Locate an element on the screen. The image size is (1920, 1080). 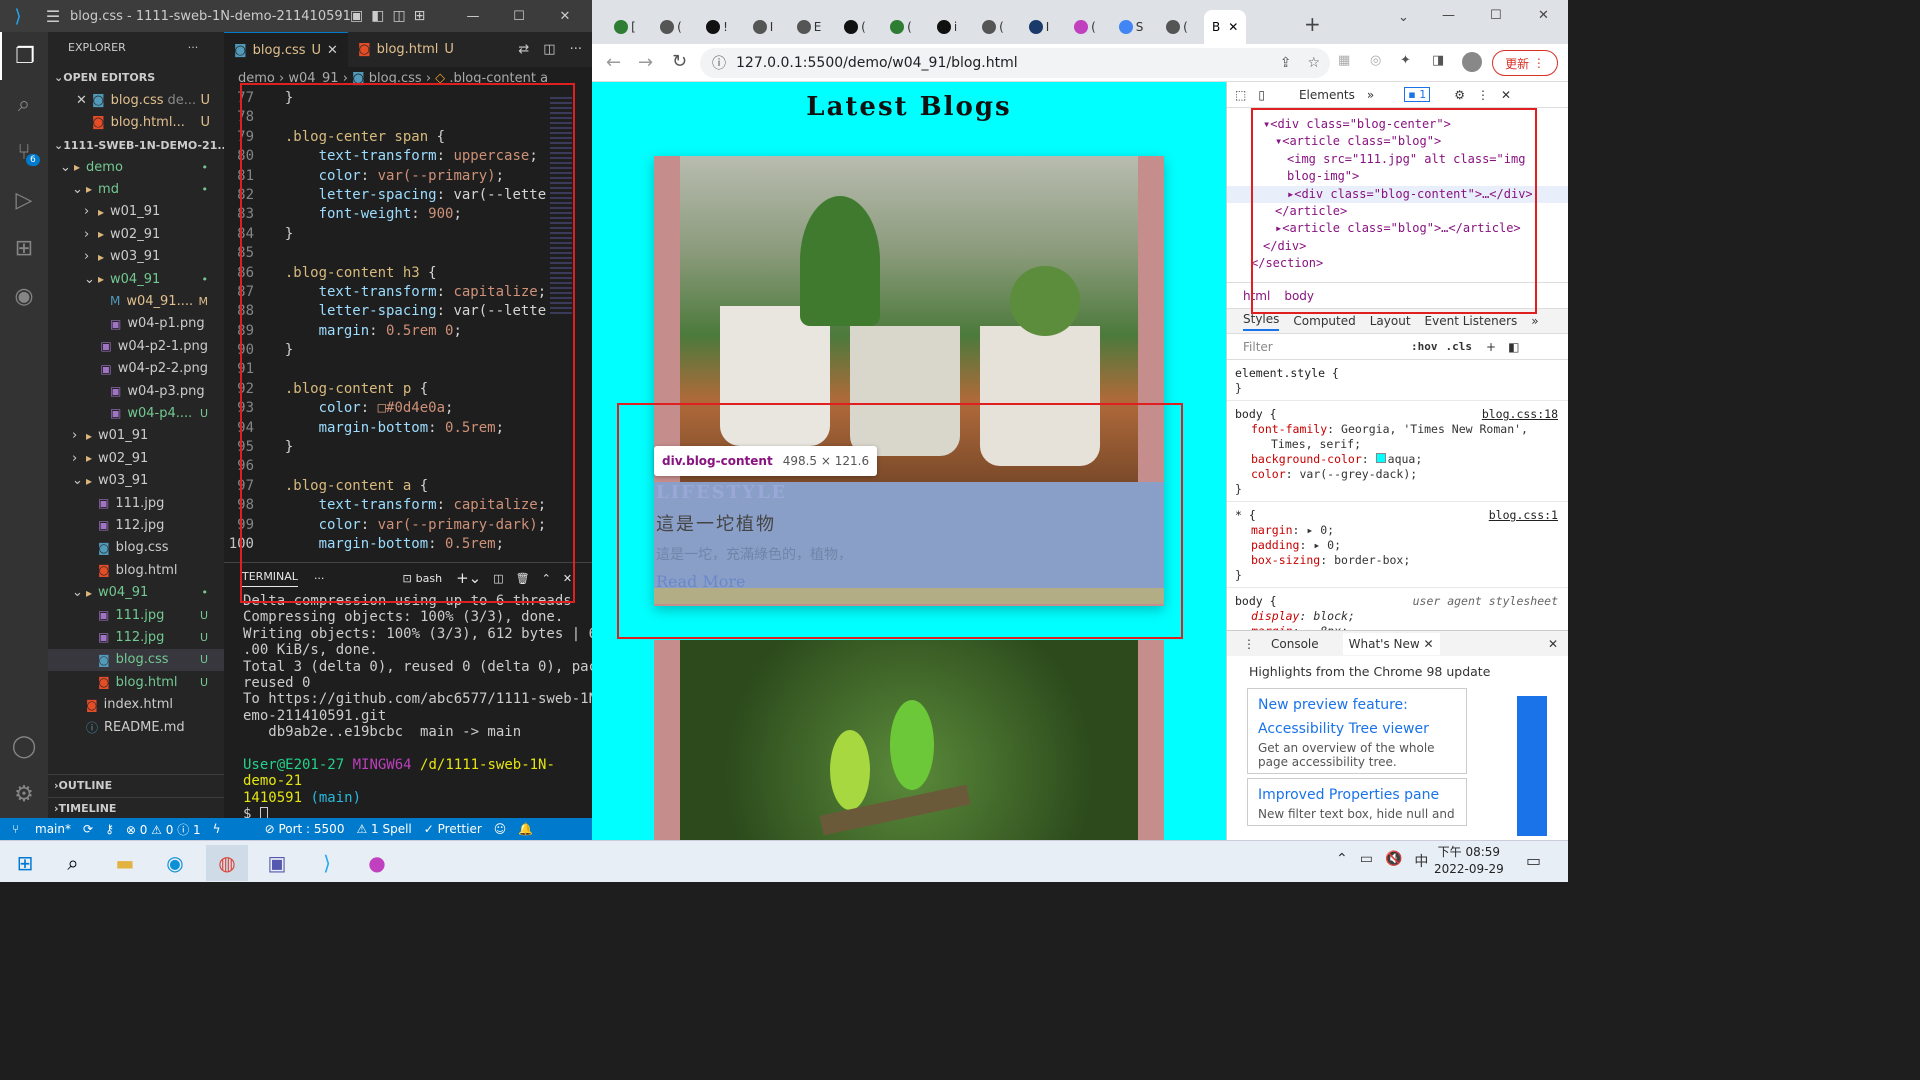
layout-icons: ▣◧◫⊞ is located at coordinates (400, 16).